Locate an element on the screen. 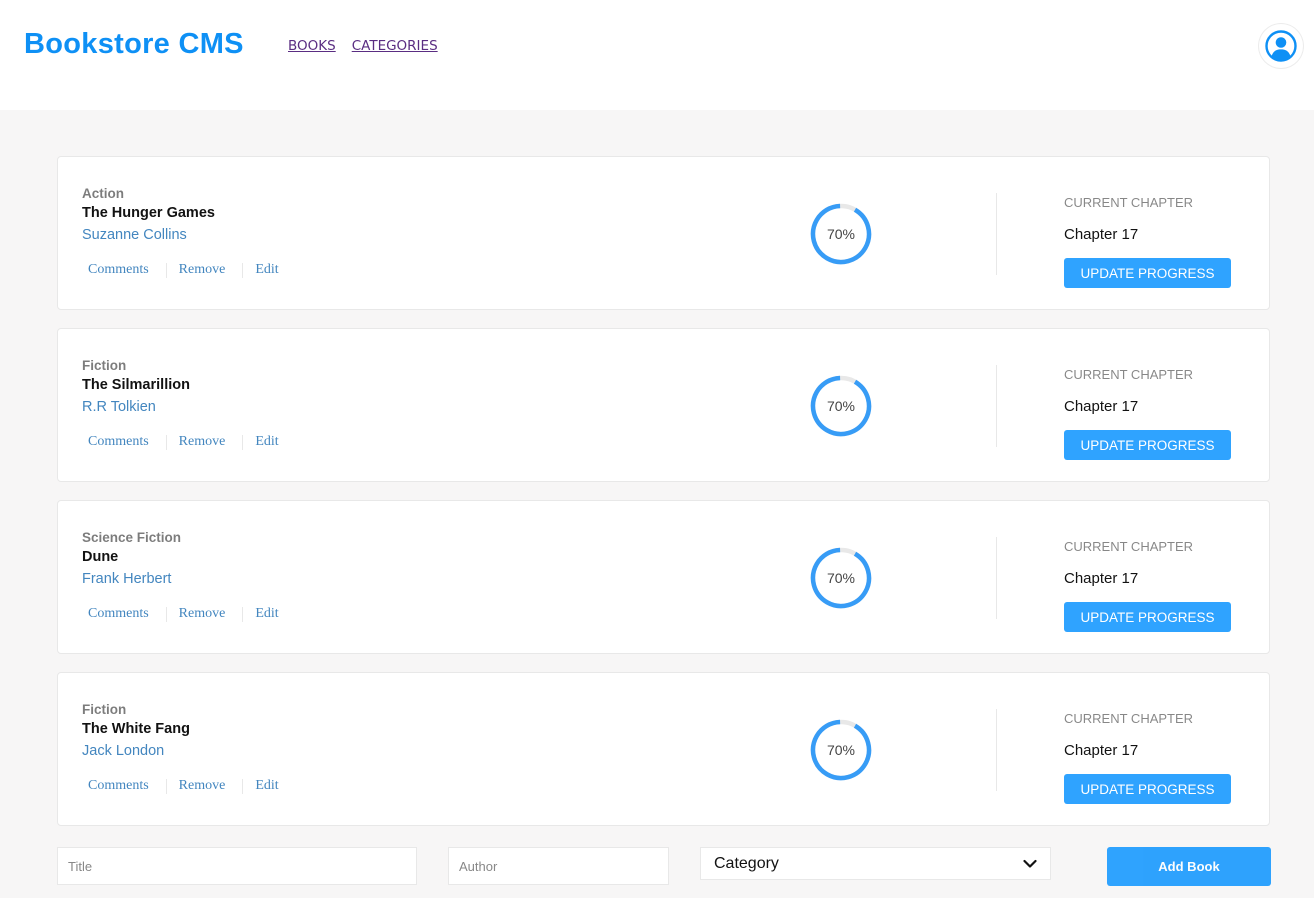  book-title: The Hunger Games is located at coordinates (148, 213).